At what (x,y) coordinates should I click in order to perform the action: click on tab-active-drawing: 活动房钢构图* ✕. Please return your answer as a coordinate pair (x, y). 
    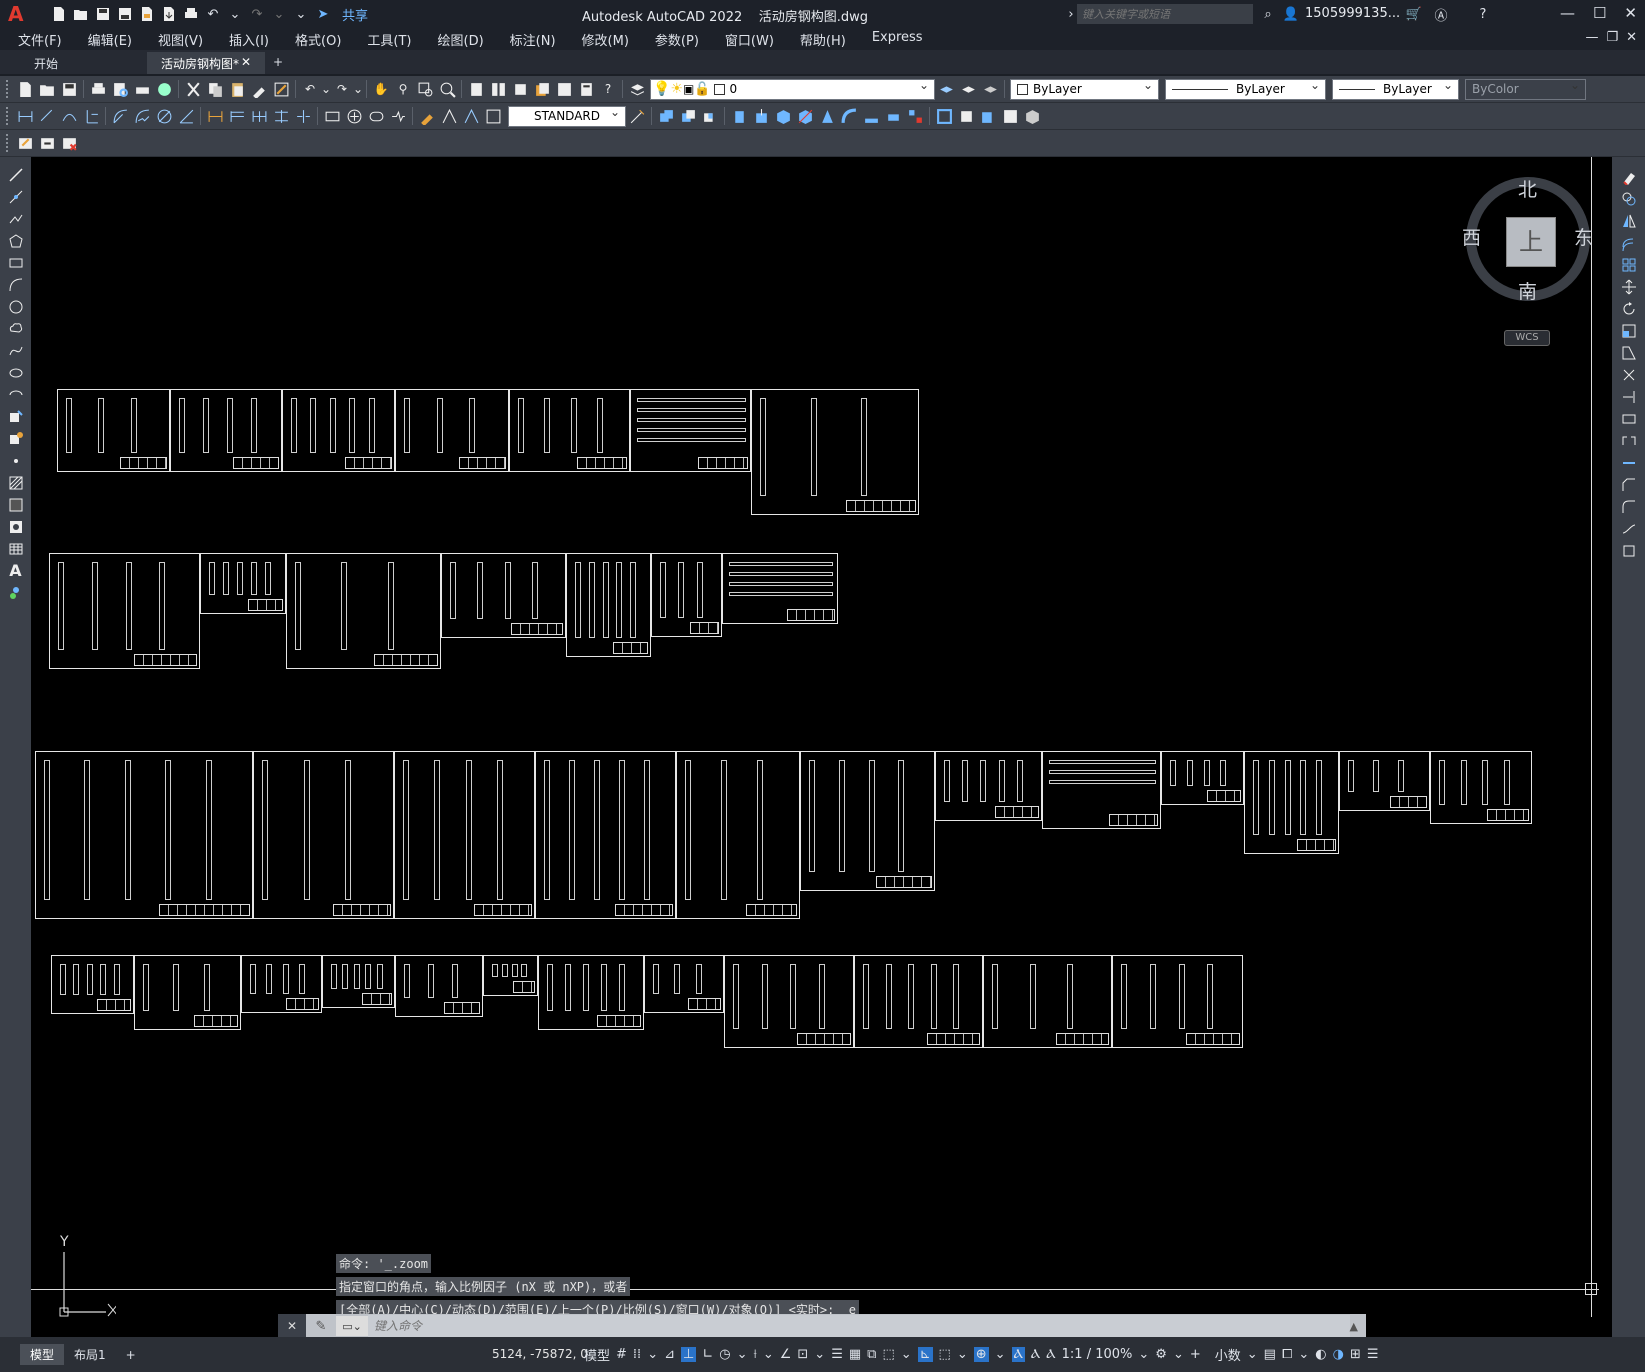
    Looking at the image, I should click on (206, 63).